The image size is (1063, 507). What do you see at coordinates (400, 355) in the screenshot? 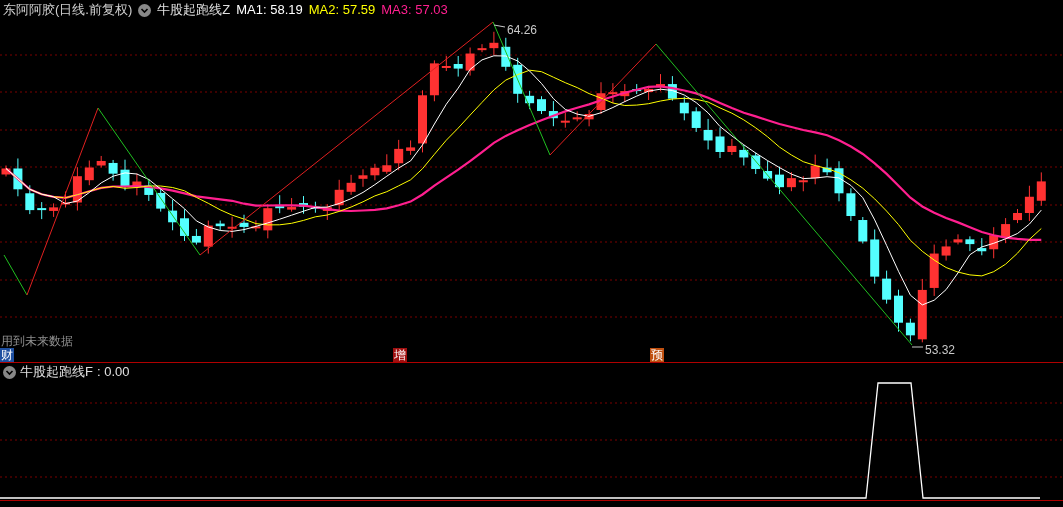
I see `event-marker: 增` at bounding box center [400, 355].